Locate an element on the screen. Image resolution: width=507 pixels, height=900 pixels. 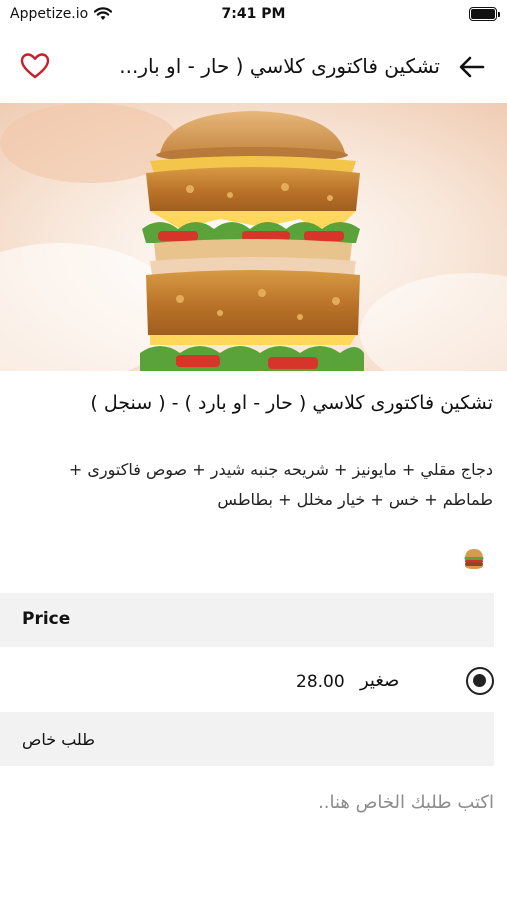
option-name: صغير is located at coordinates (380, 680).